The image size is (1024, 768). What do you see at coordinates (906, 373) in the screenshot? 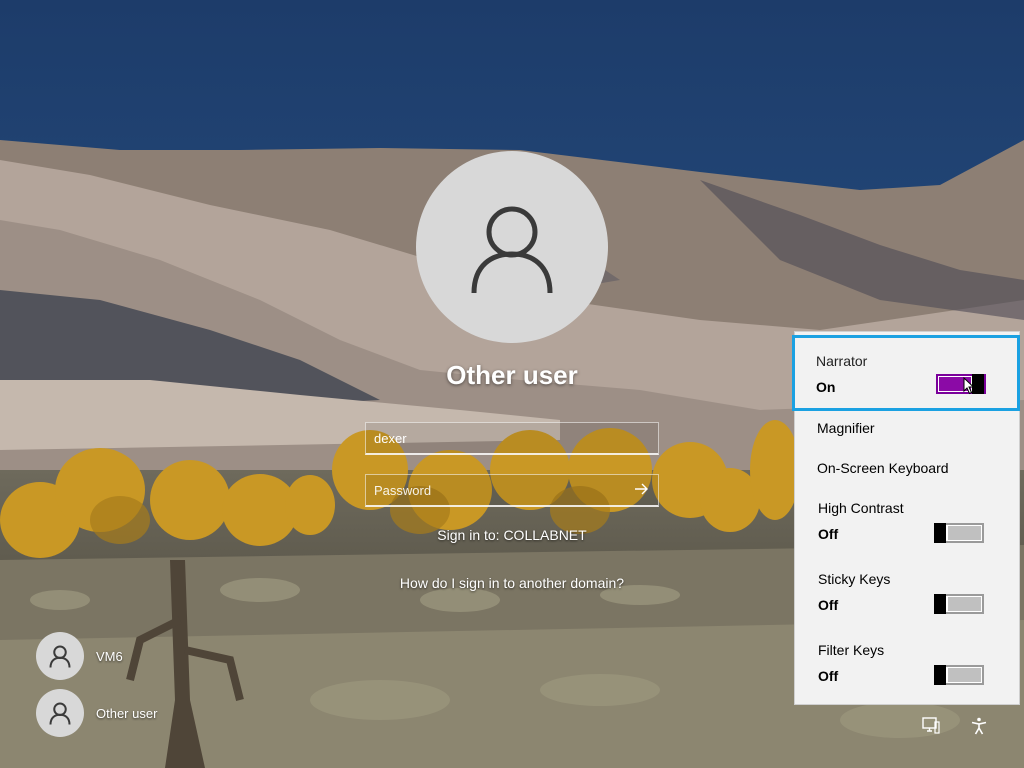
I see `narrator-item: Narrator On` at bounding box center [906, 373].